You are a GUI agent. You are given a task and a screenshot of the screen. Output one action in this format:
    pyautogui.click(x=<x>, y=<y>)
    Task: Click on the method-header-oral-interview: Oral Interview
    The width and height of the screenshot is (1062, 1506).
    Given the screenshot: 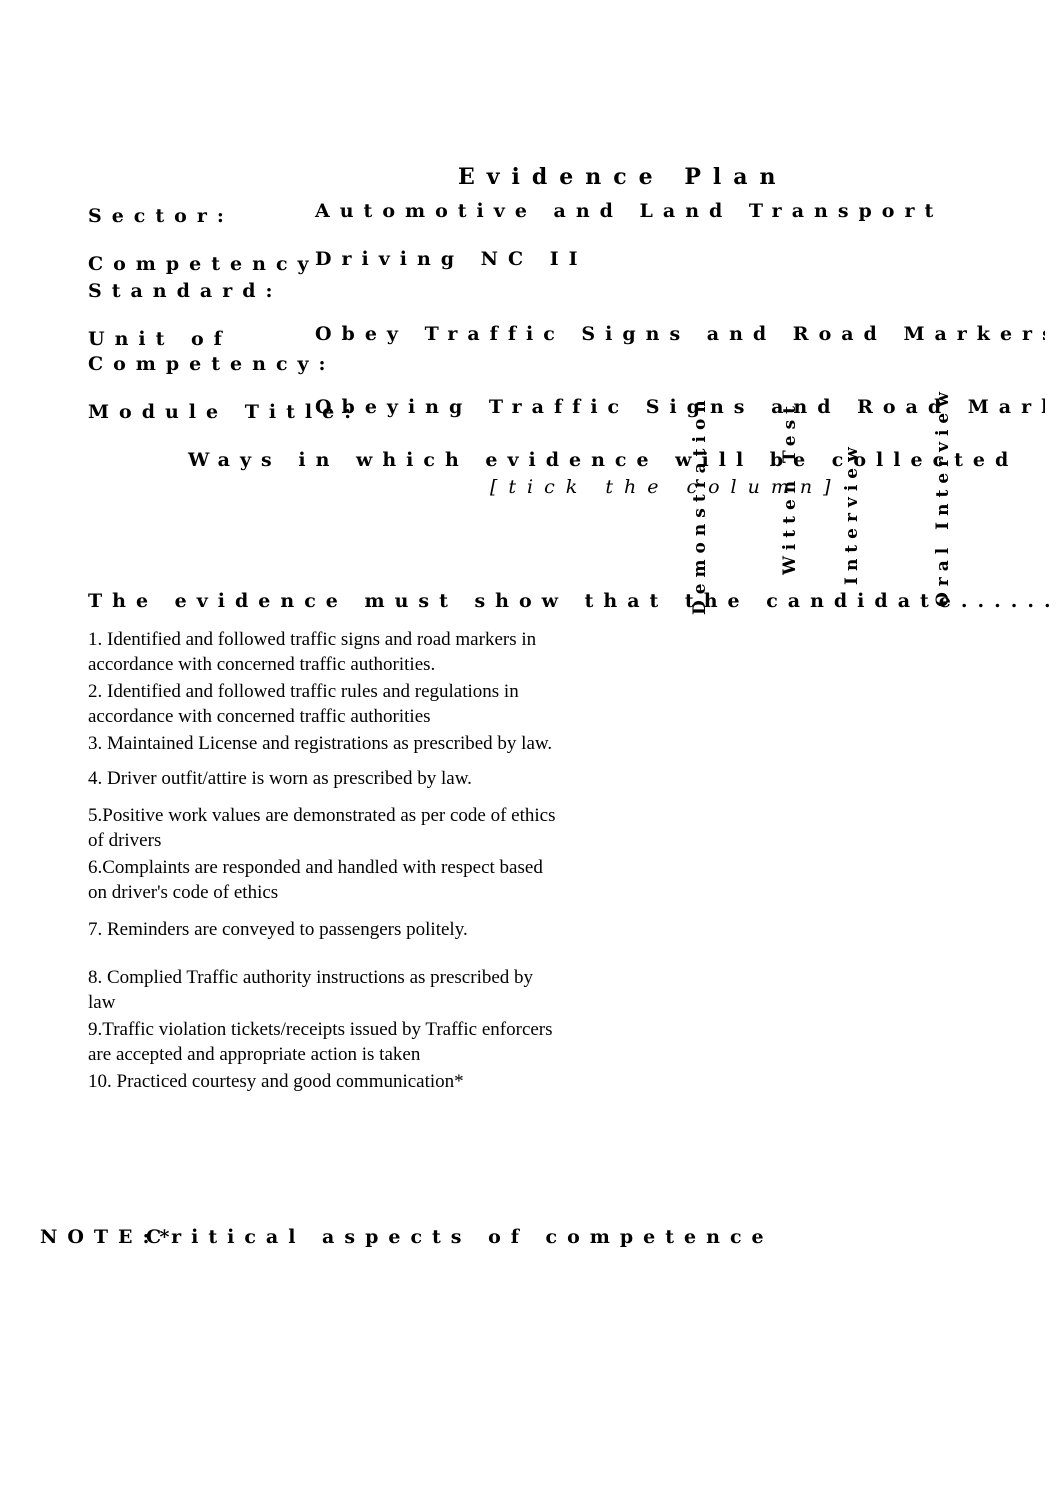 What is the action you would take?
    pyautogui.click(x=943, y=496)
    